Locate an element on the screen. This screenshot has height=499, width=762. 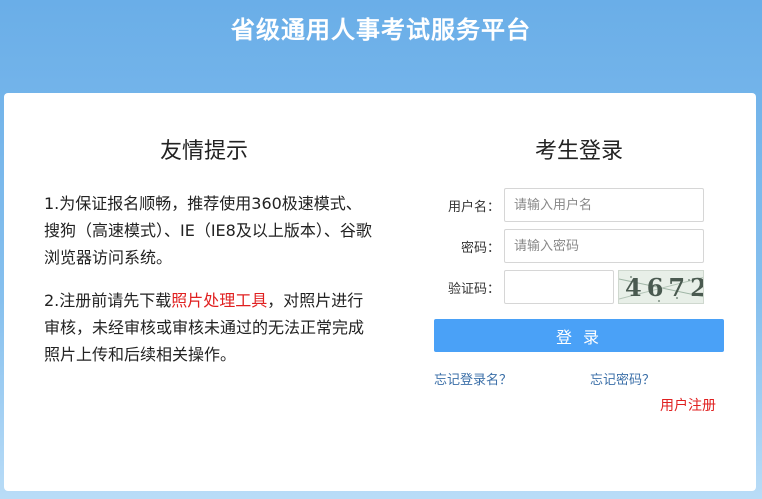
photo-tool-download-link: 照片处理工具 is located at coordinates (219, 300).